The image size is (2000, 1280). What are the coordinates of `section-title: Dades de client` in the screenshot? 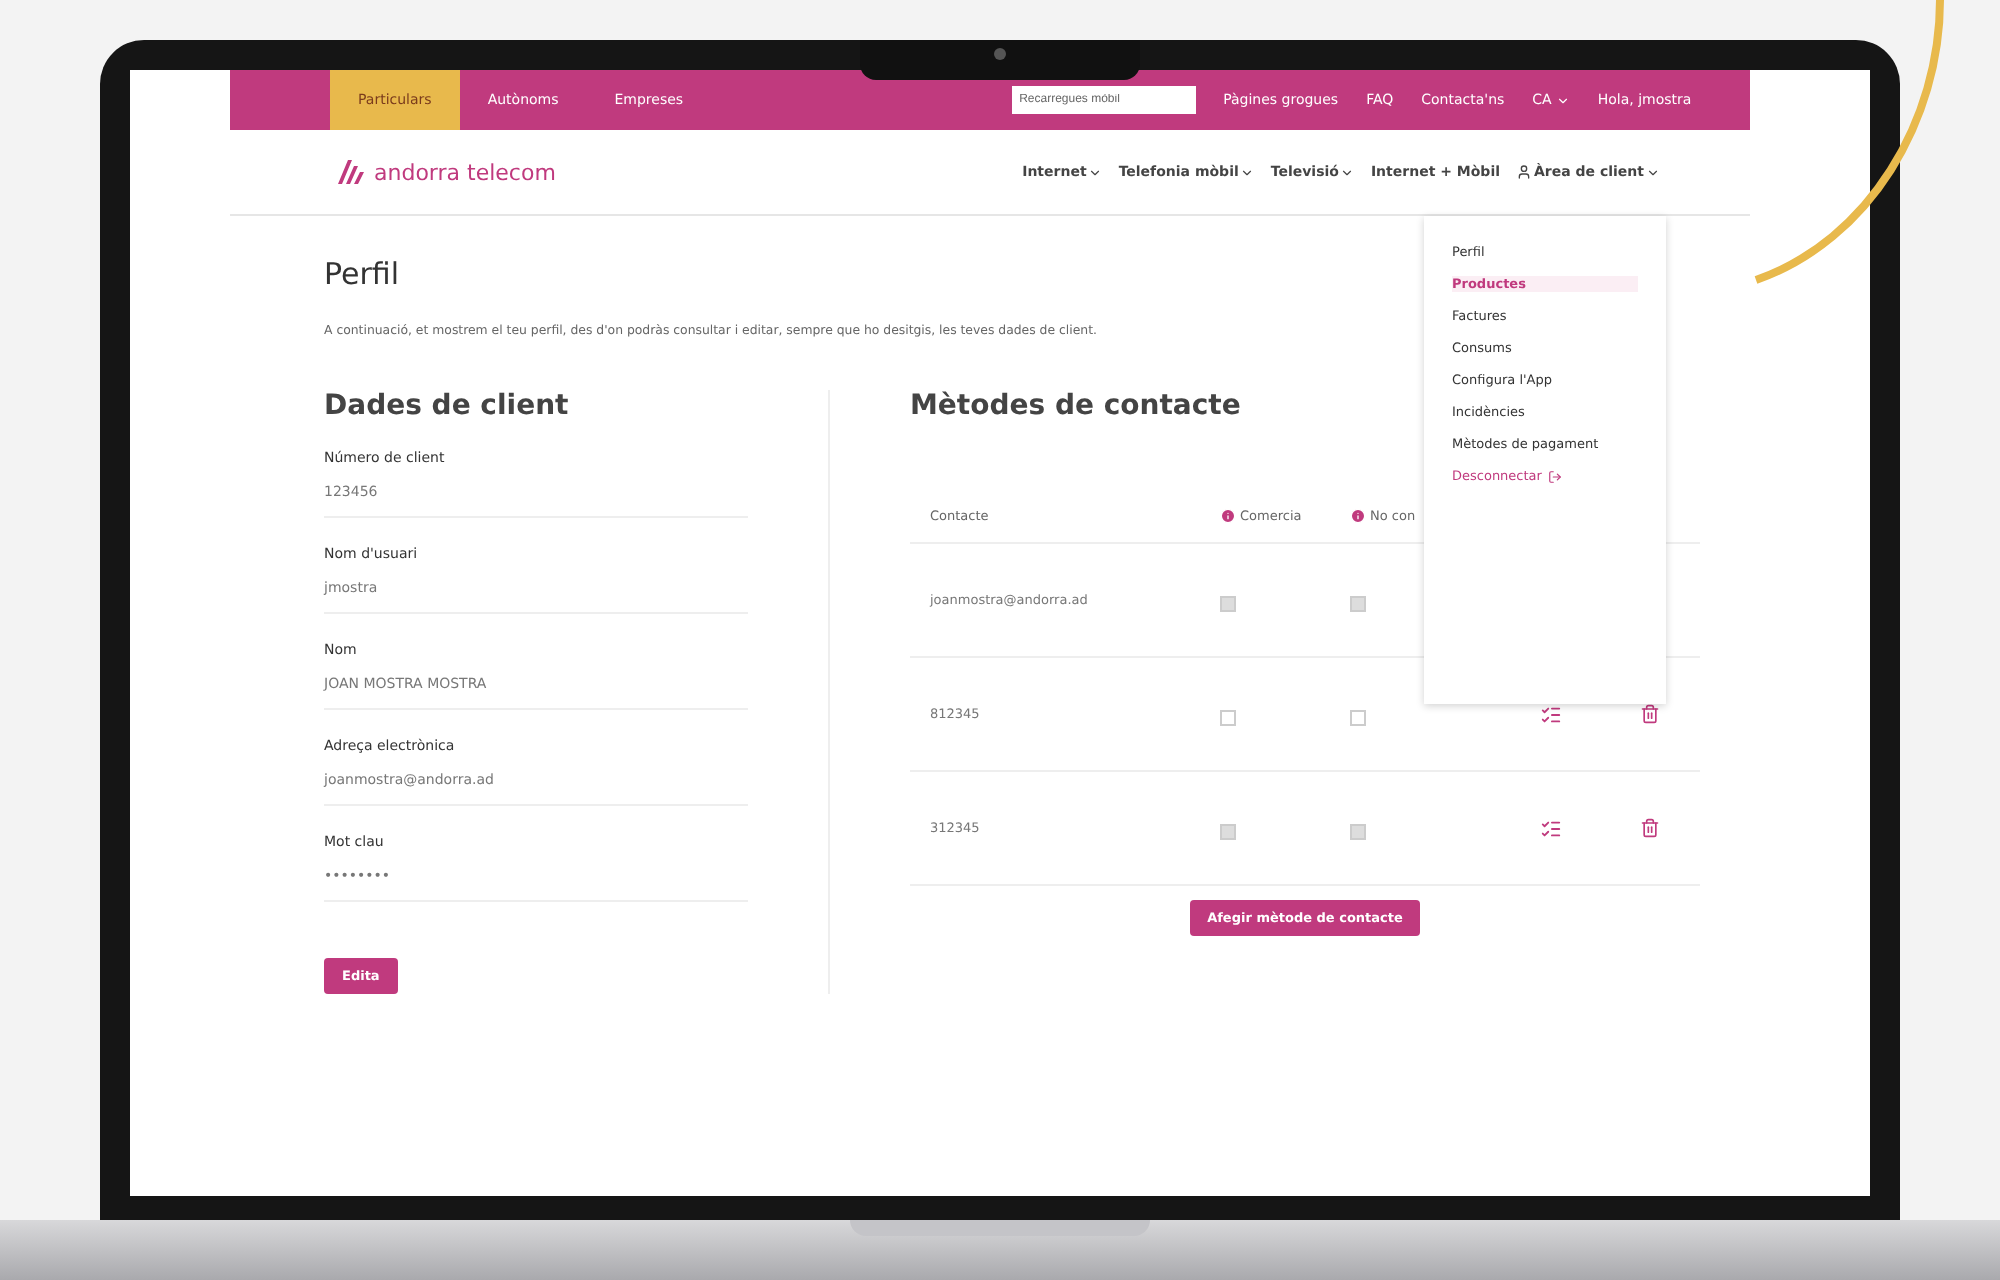 It's located at (446, 406).